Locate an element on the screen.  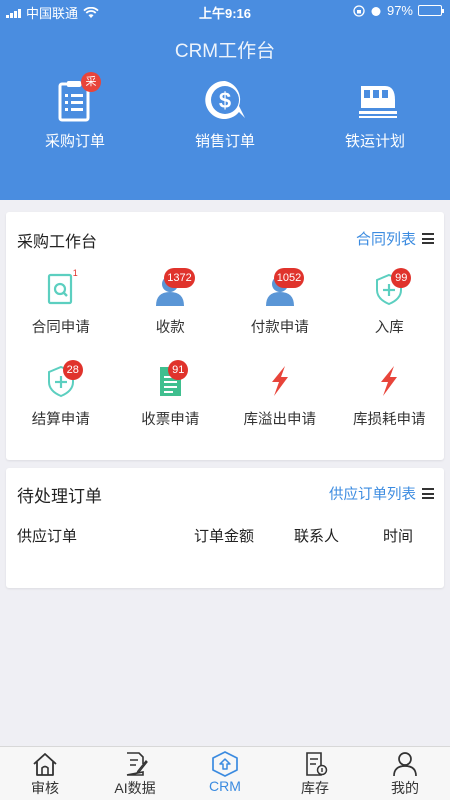
orders-table-header: 供应订单 订单金额 联系人 时间 is located at coordinates (225, 536).